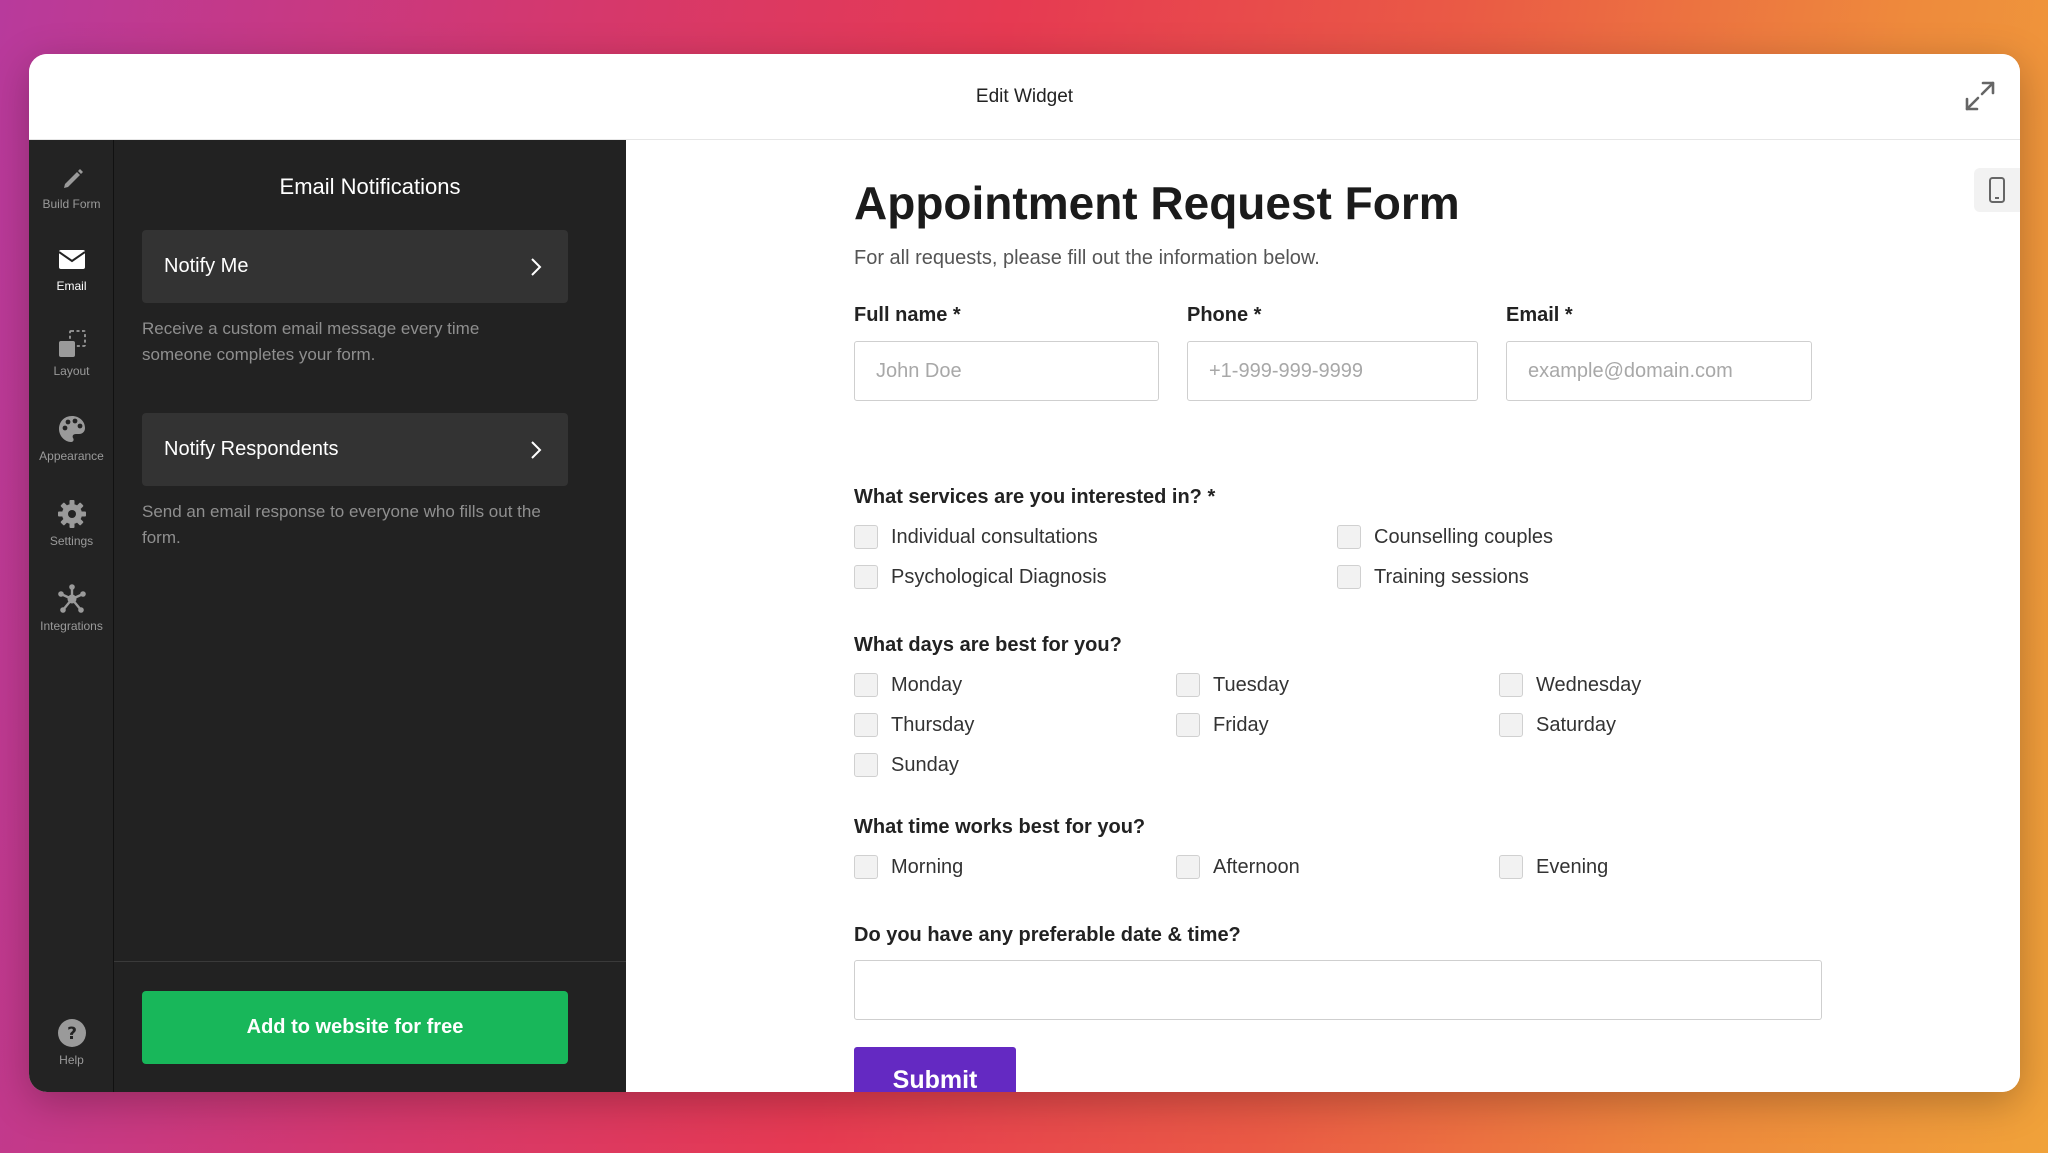  I want to click on sidebar-item-label: Layout, so click(71, 371).